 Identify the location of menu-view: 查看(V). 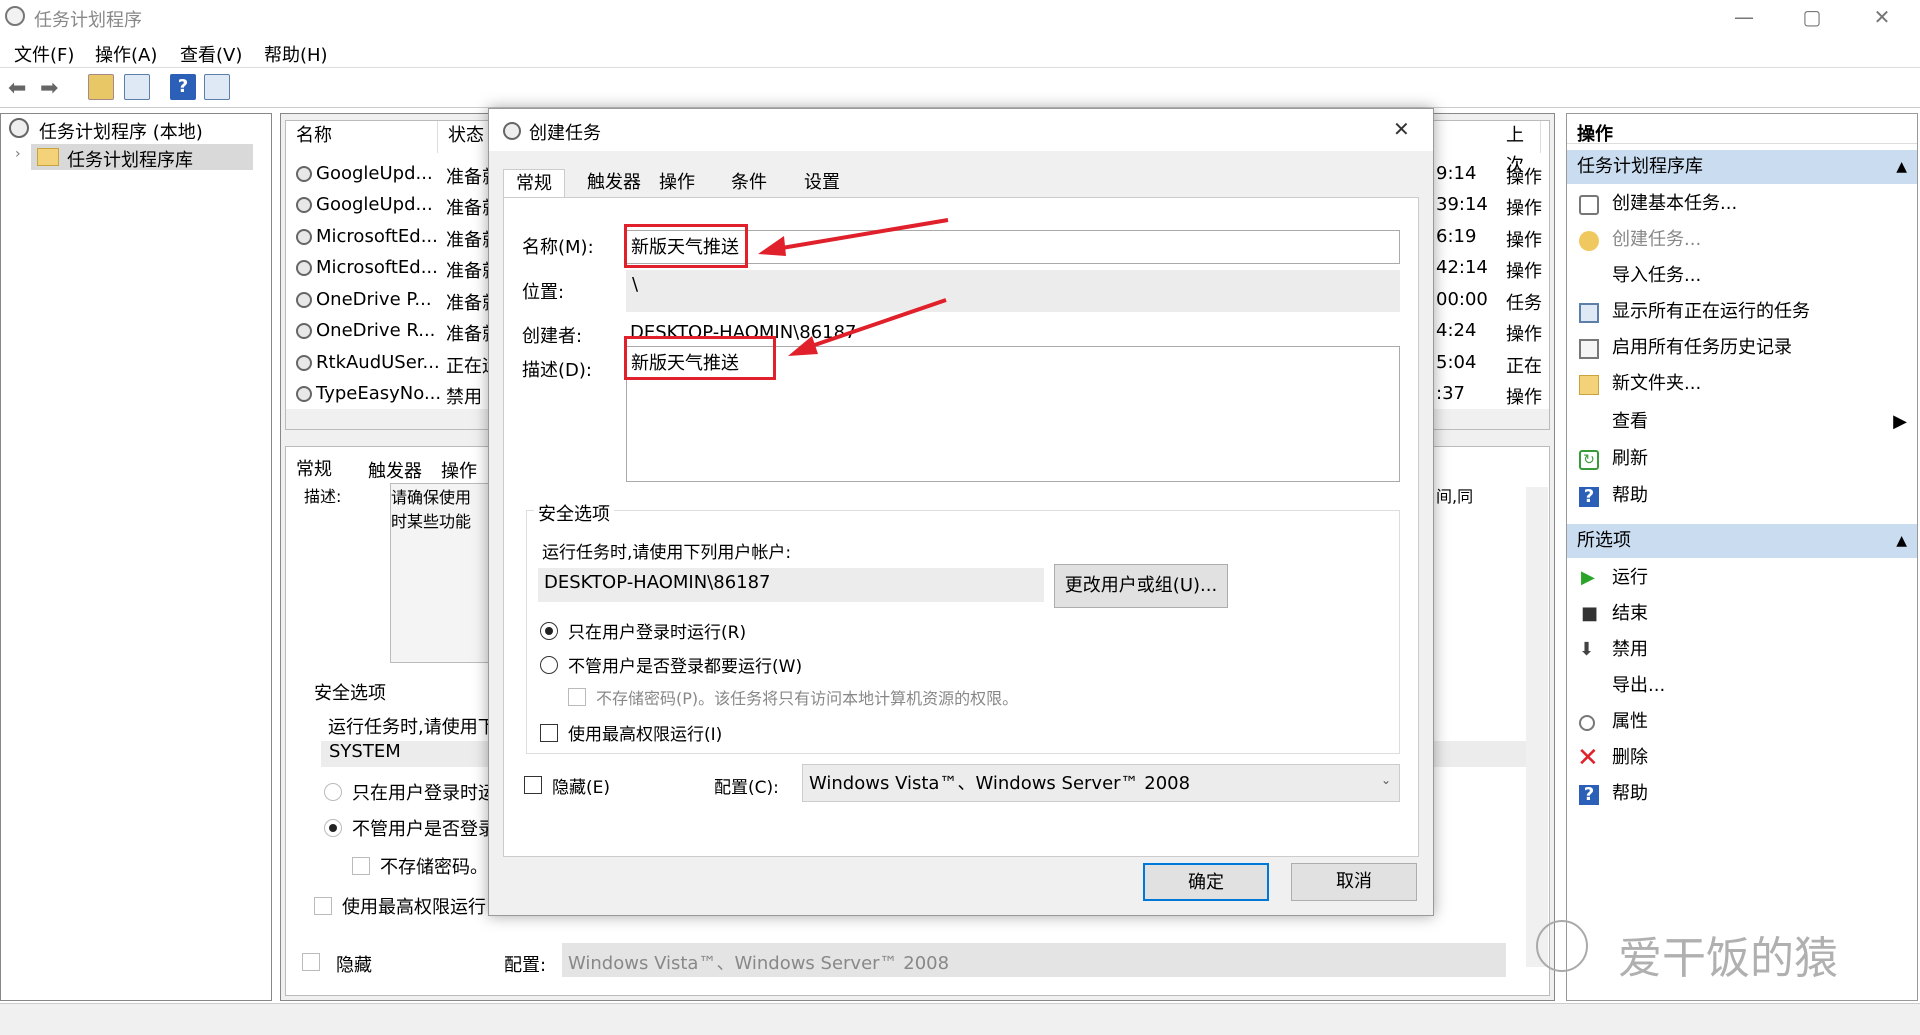
(211, 54).